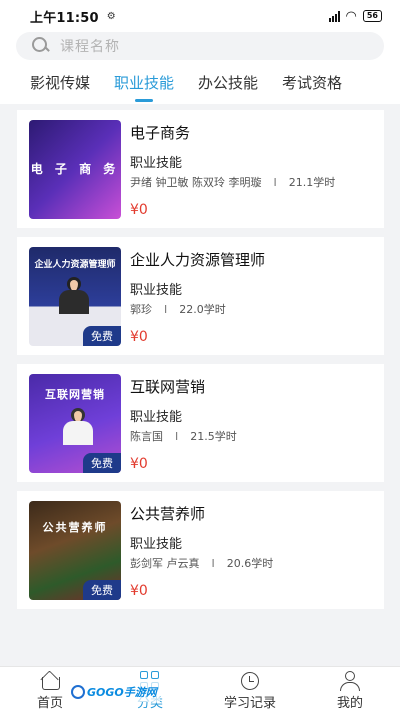 This screenshot has height=711, width=400. Describe the element at coordinates (252, 170) in the screenshot. I see `course-info: 电子商务 职业技能 尹绪 钟卫敏 陈双玲 李明璇 I 21.1学时 ¥0` at that location.